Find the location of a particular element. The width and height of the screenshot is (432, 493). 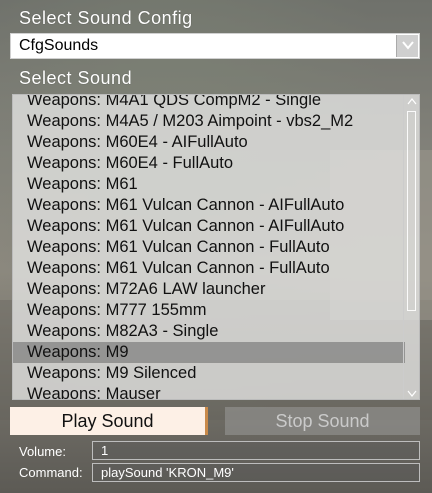

select-sound-label: Select Sound is located at coordinates (76, 78).